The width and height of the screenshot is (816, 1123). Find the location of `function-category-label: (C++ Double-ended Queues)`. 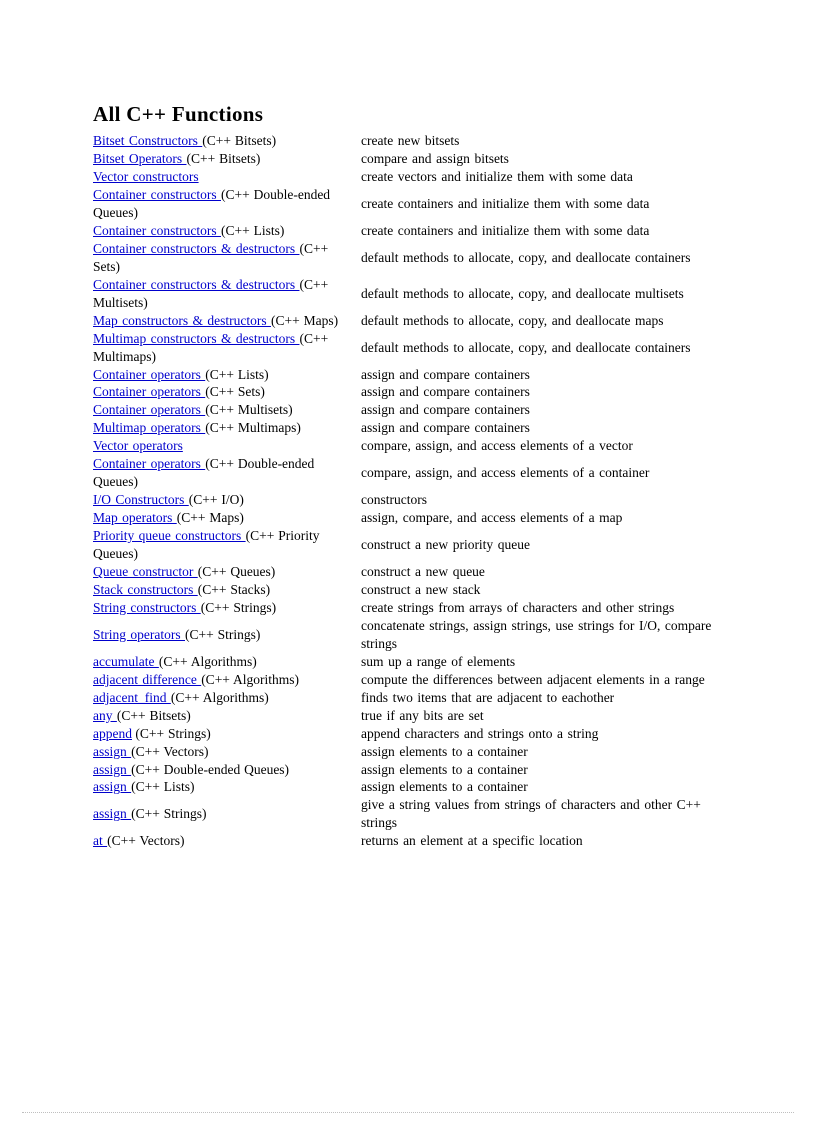

function-category-label: (C++ Double-ended Queues) is located at coordinates (210, 769).